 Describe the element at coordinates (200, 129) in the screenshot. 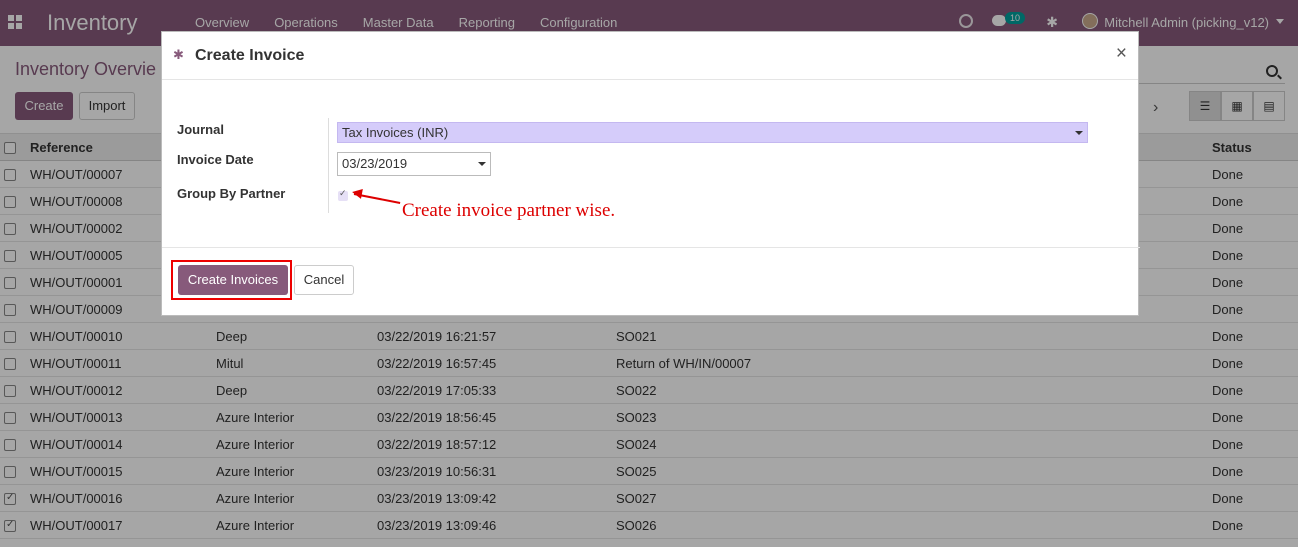

I see `journal-label: Journal` at that location.